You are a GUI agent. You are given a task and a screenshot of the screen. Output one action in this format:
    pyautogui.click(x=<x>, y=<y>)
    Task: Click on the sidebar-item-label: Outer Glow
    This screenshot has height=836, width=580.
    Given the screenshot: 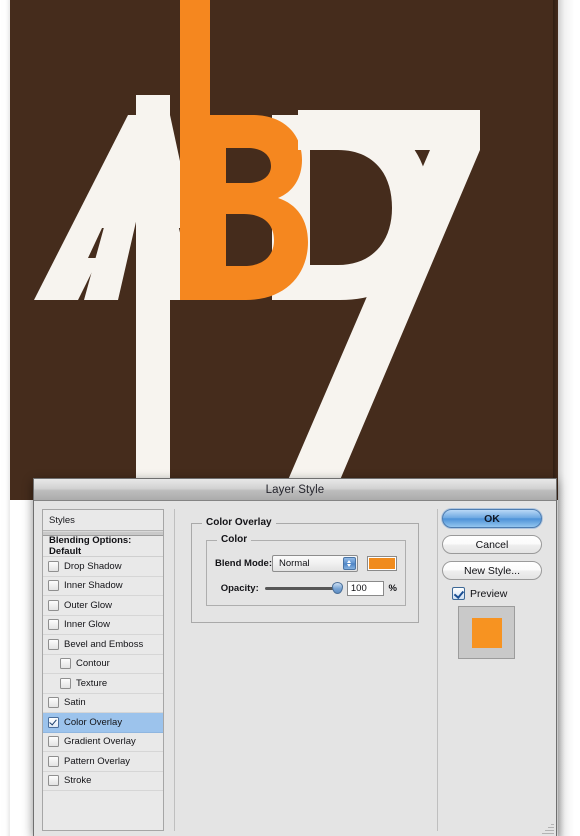 What is the action you would take?
    pyautogui.click(x=88, y=605)
    